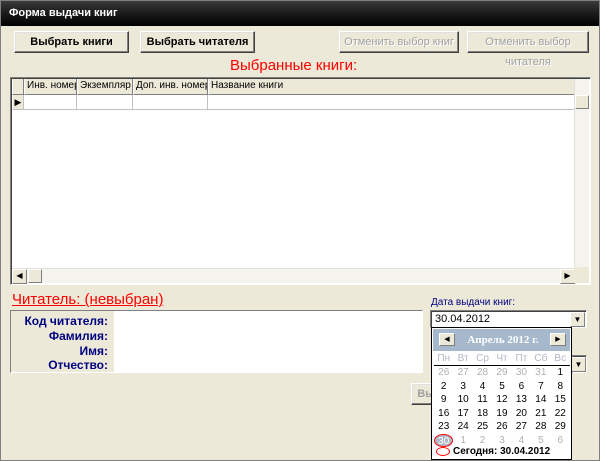  Describe the element at coordinates (444, 440) in the screenshot. I see `calendar-day-selected: 30` at that location.